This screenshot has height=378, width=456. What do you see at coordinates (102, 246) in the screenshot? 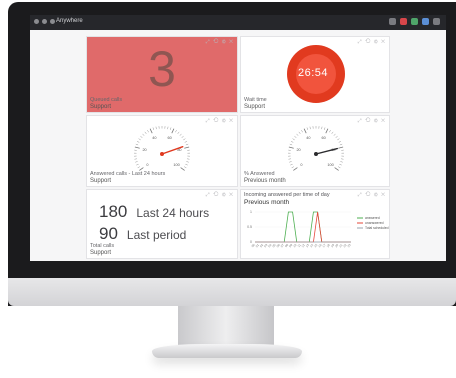
I see `total-calls-caption-title: Total calls` at bounding box center [102, 246].